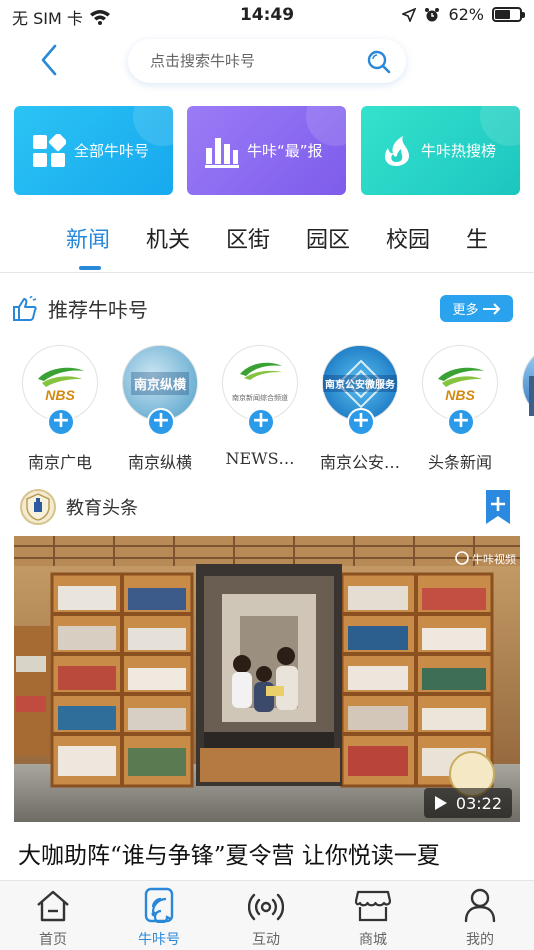  I want to click on hot-search-card: 牛咔热搜榜, so click(440, 150).